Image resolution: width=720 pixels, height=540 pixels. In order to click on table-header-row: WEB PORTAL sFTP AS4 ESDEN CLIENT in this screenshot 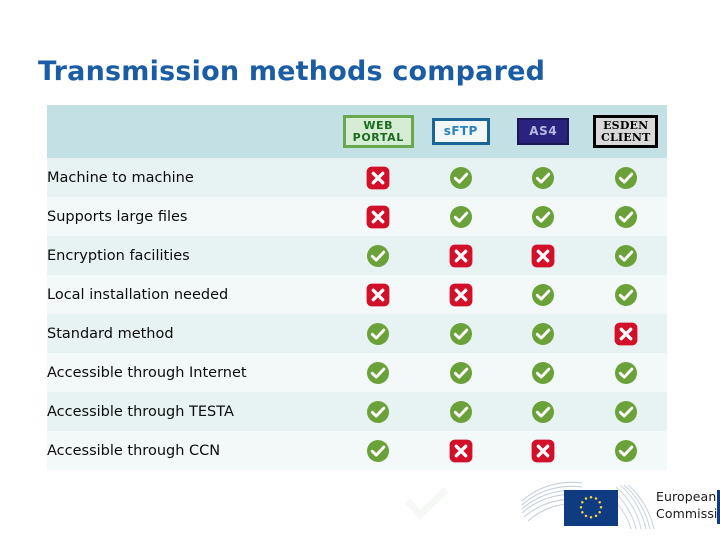, I will do `click(357, 131)`.